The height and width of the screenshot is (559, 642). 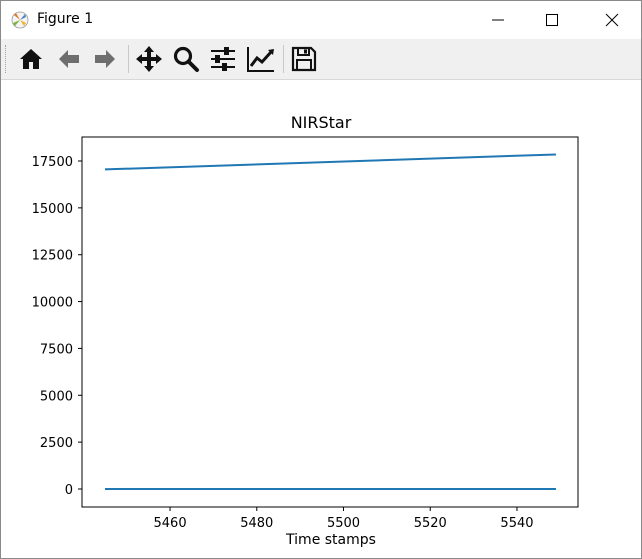 I want to click on matplotlib-icon, so click(x=20, y=20).